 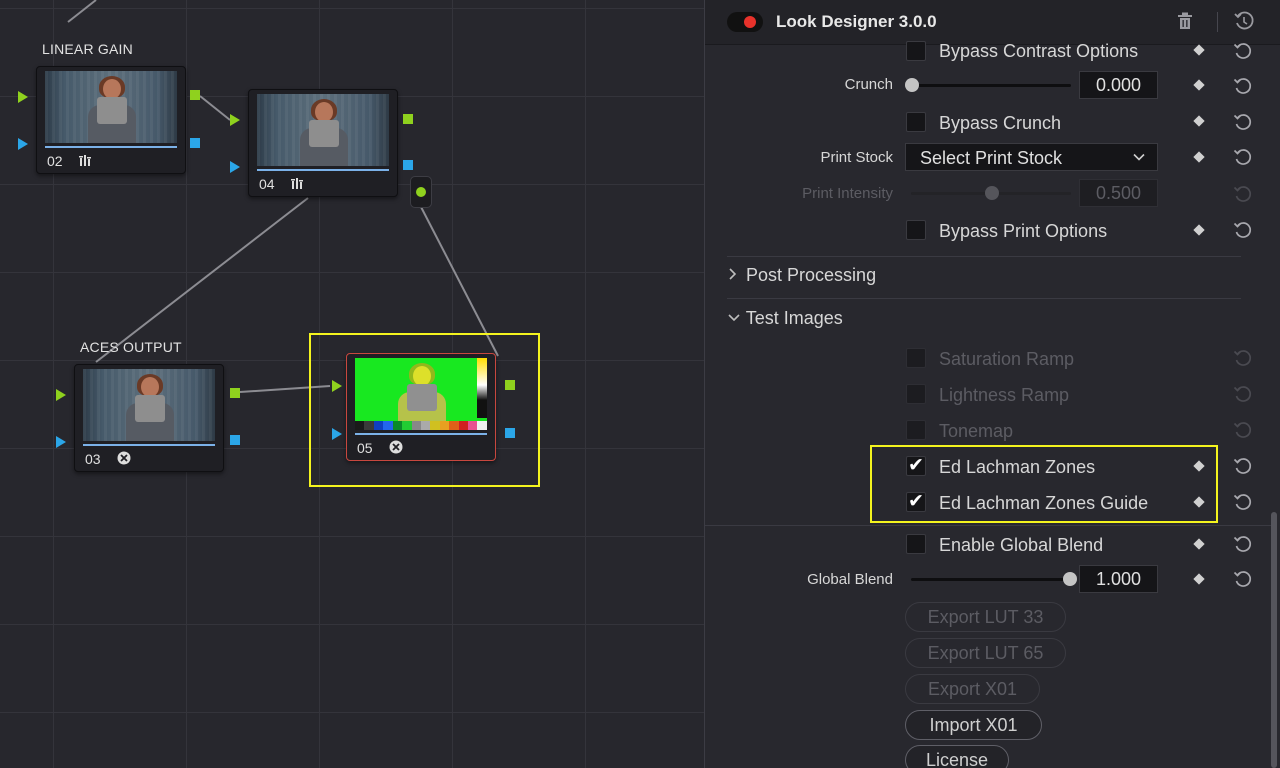 What do you see at coordinates (421, 192) in the screenshot?
I see `node-tree-output` at bounding box center [421, 192].